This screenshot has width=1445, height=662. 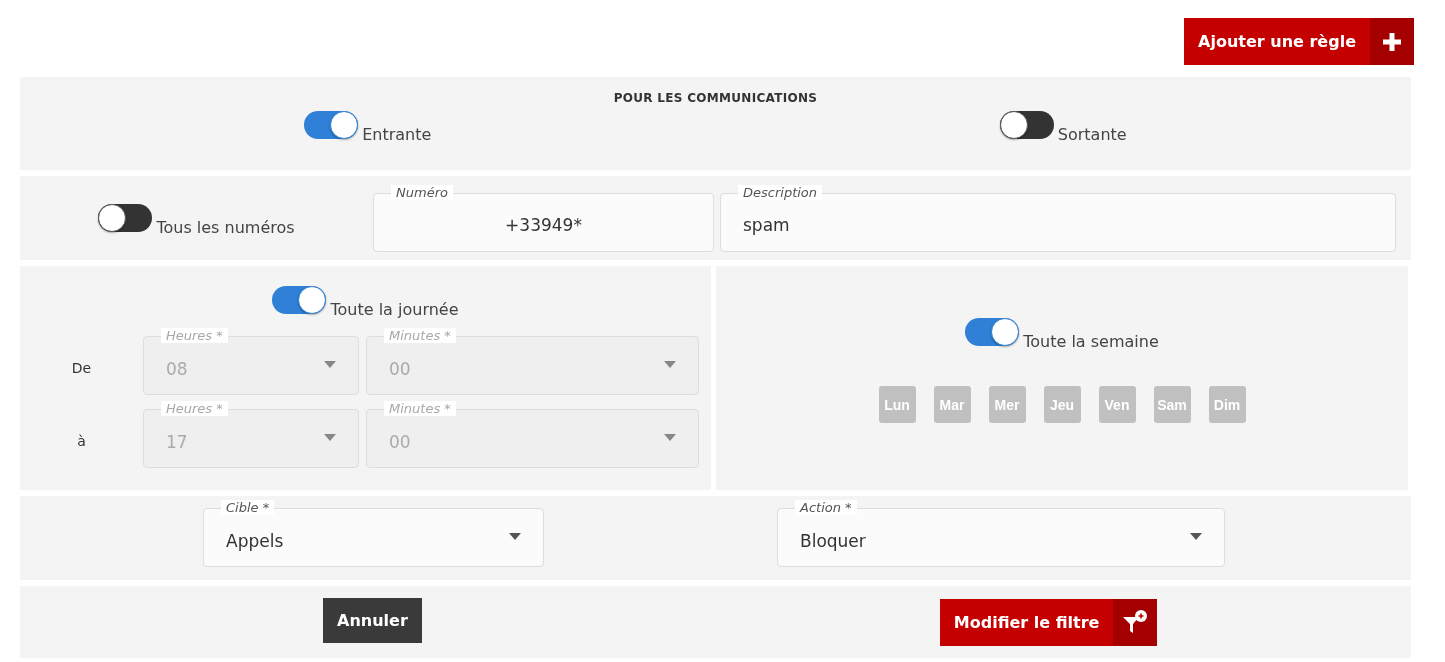 I want to click on day-button: Jeu, so click(x=1062, y=404).